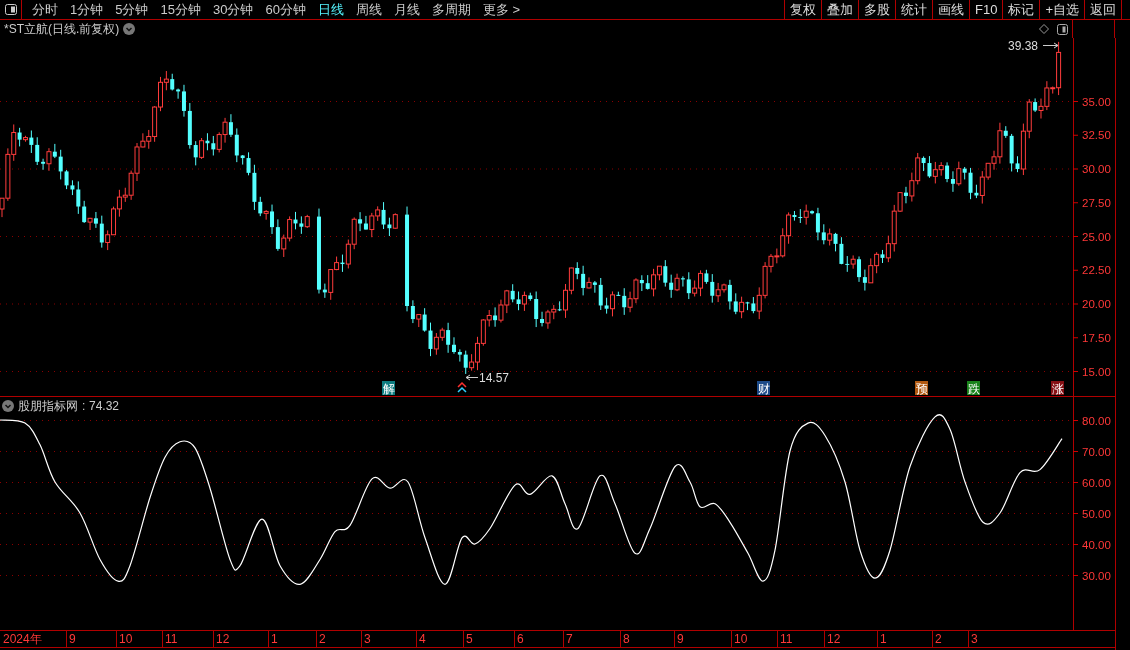 The image size is (1130, 650). Describe the element at coordinates (1096, 169) in the screenshot. I see `price-axis-label: 30.00` at that location.